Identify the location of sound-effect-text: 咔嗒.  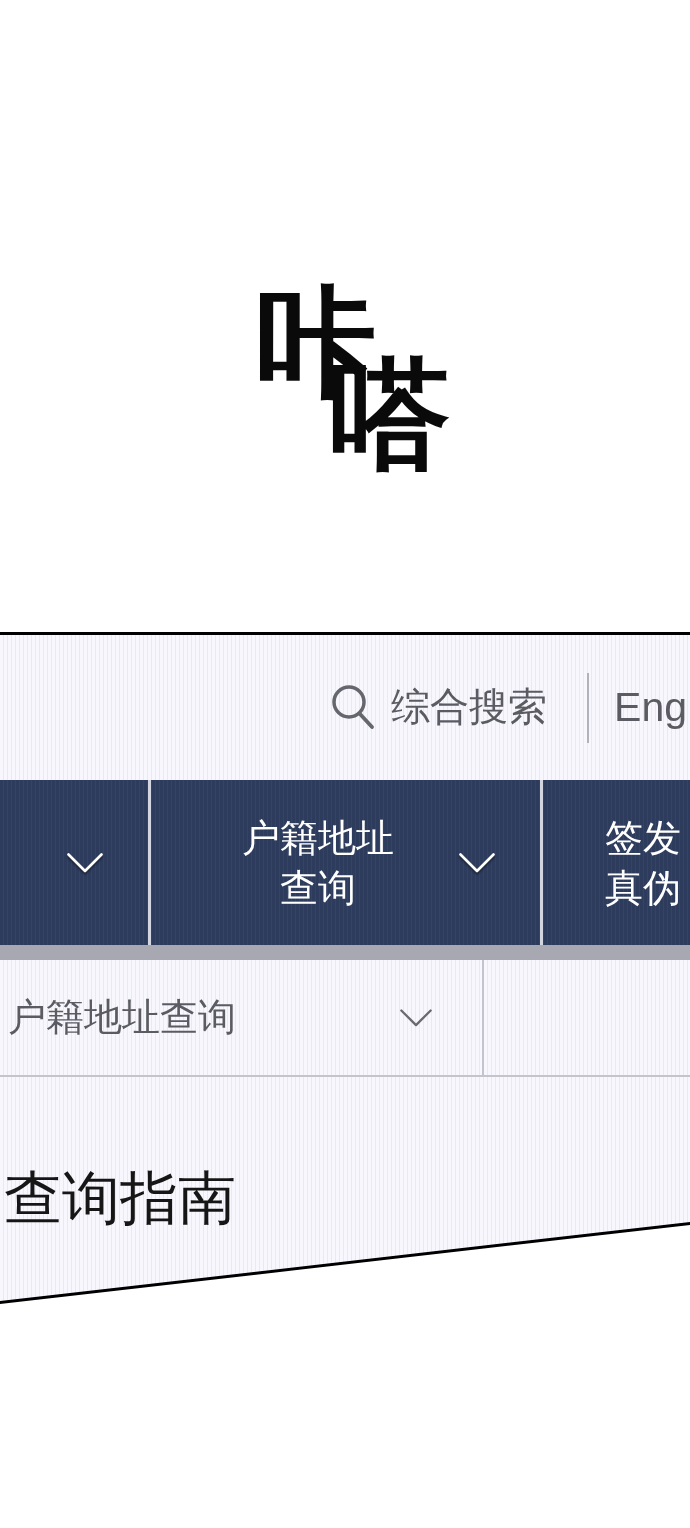
(353, 380).